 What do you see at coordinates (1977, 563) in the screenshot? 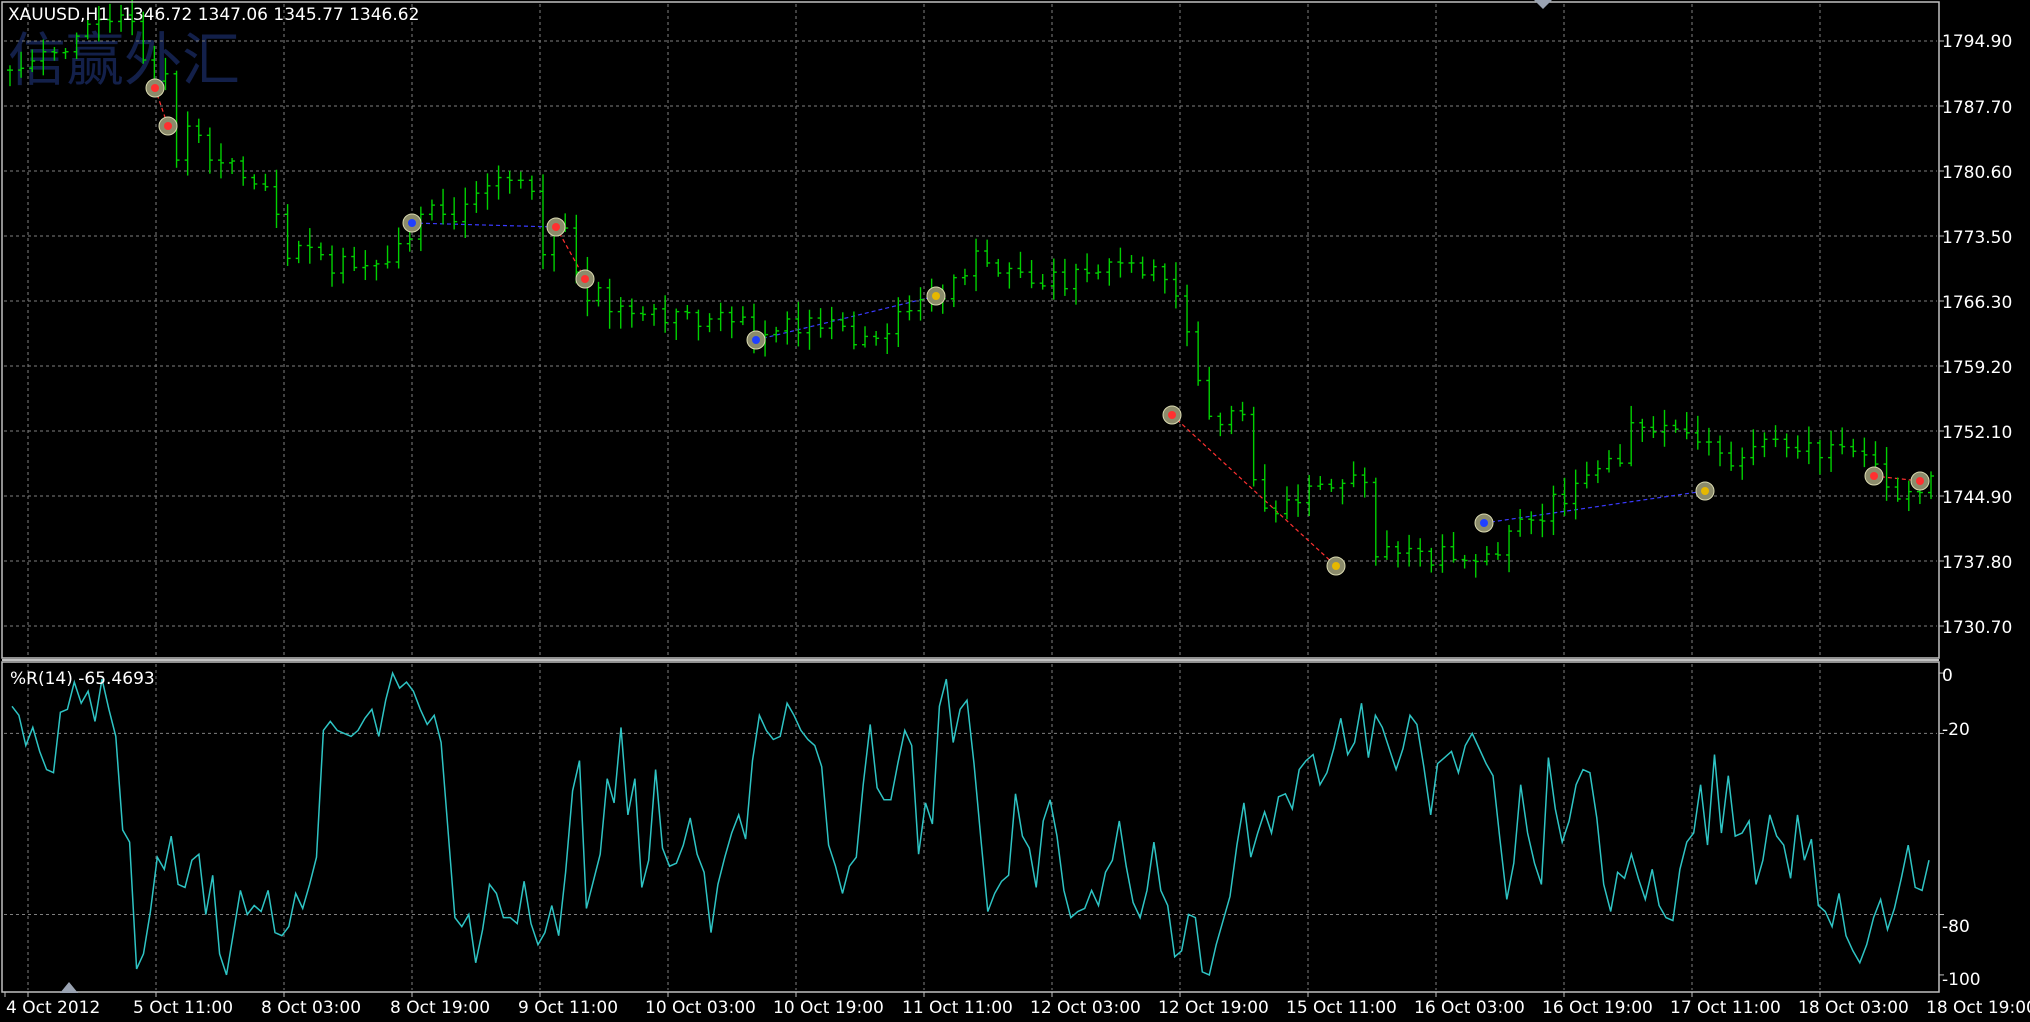
I see `price-axis-label: 1737.80` at bounding box center [1977, 563].